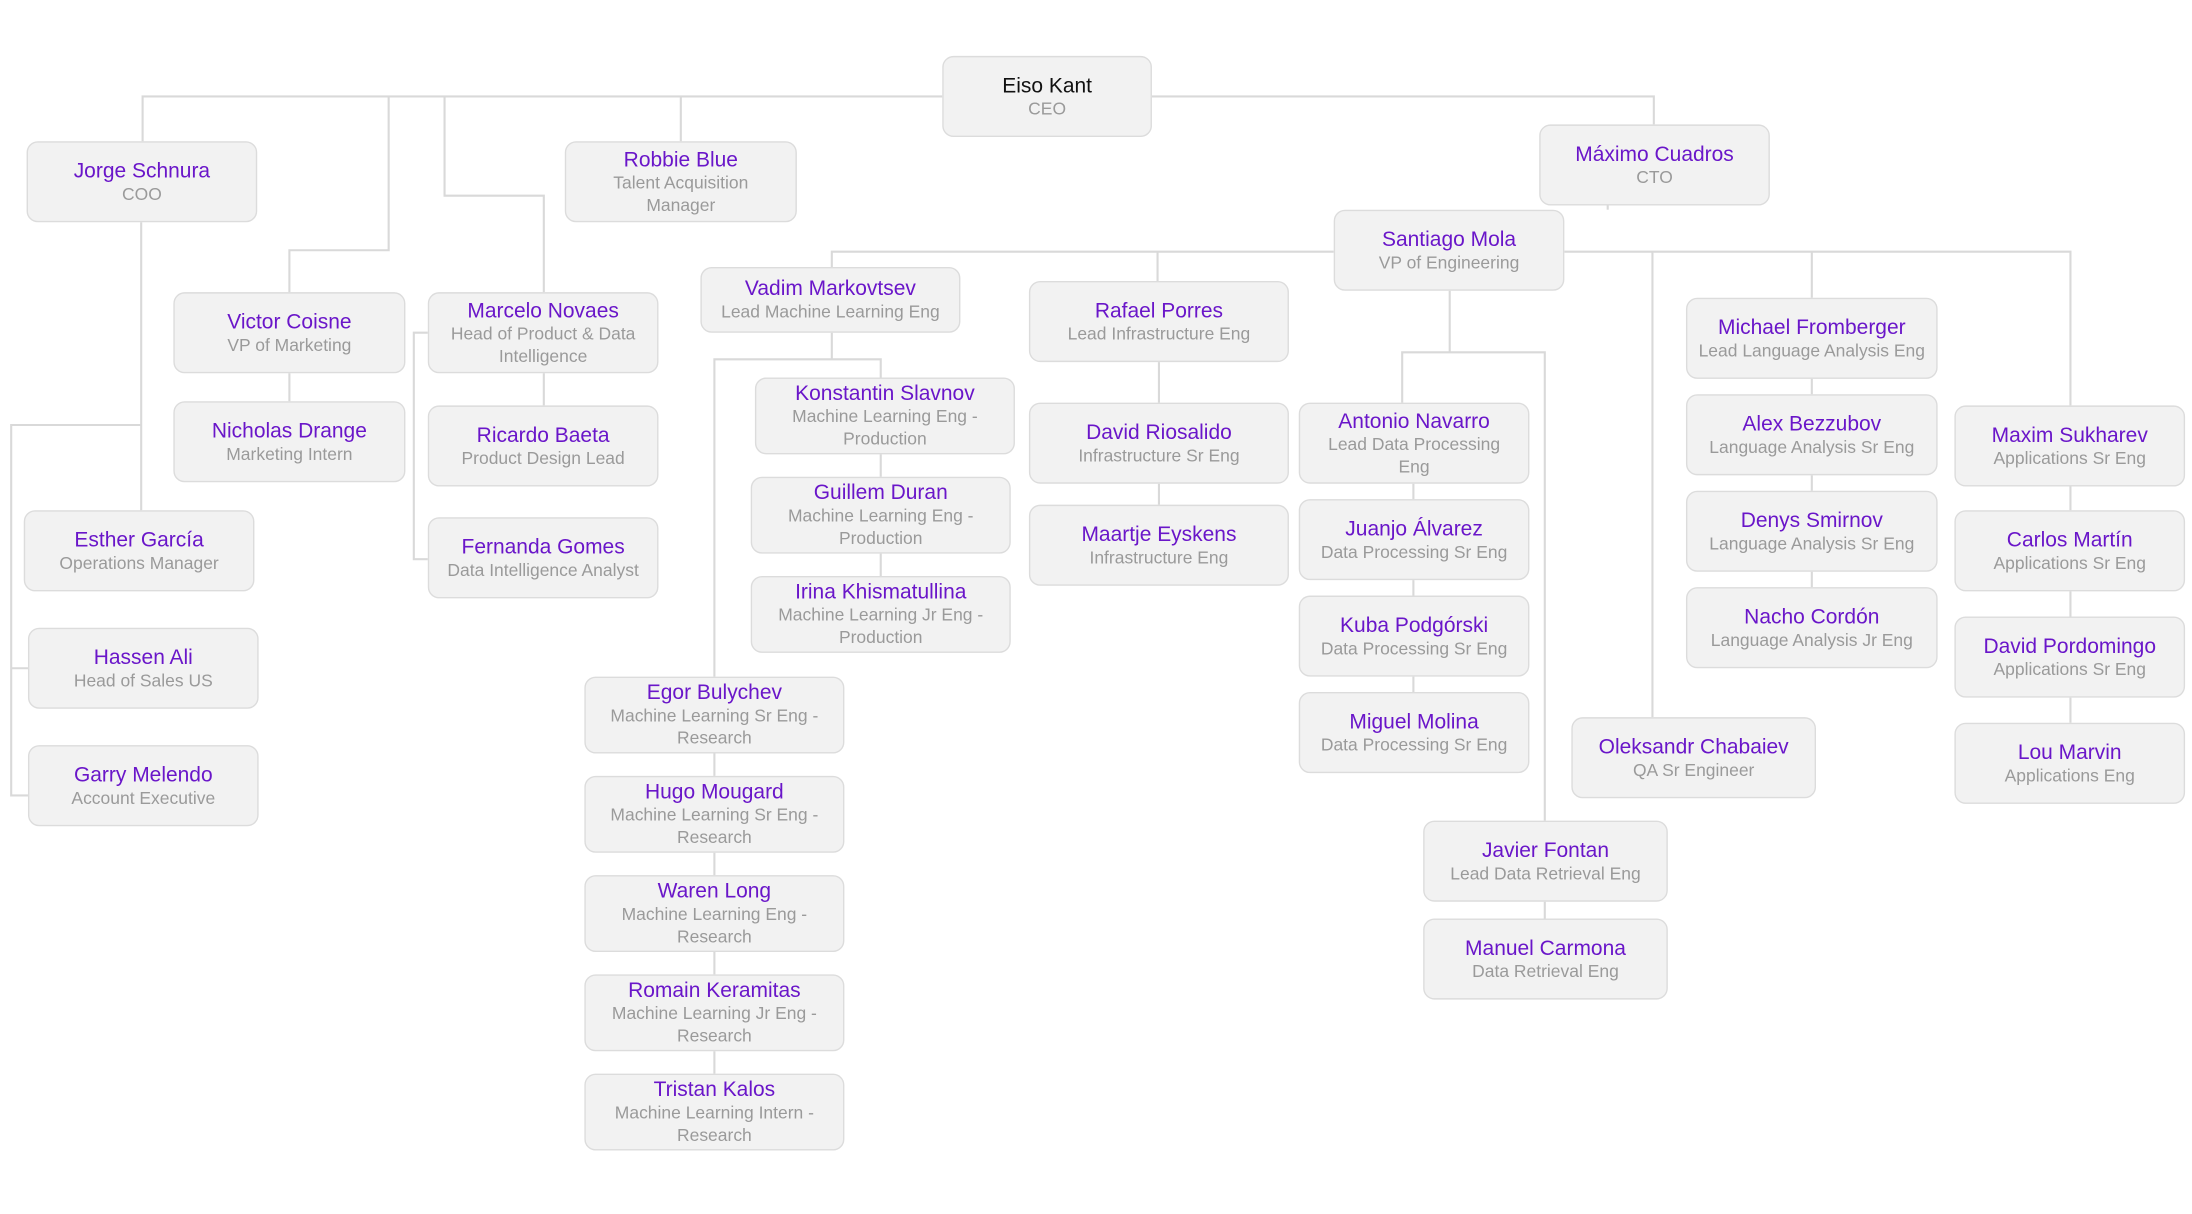  Describe the element at coordinates (543, 458) in the screenshot. I see `person-title: Product Design Lead` at that location.